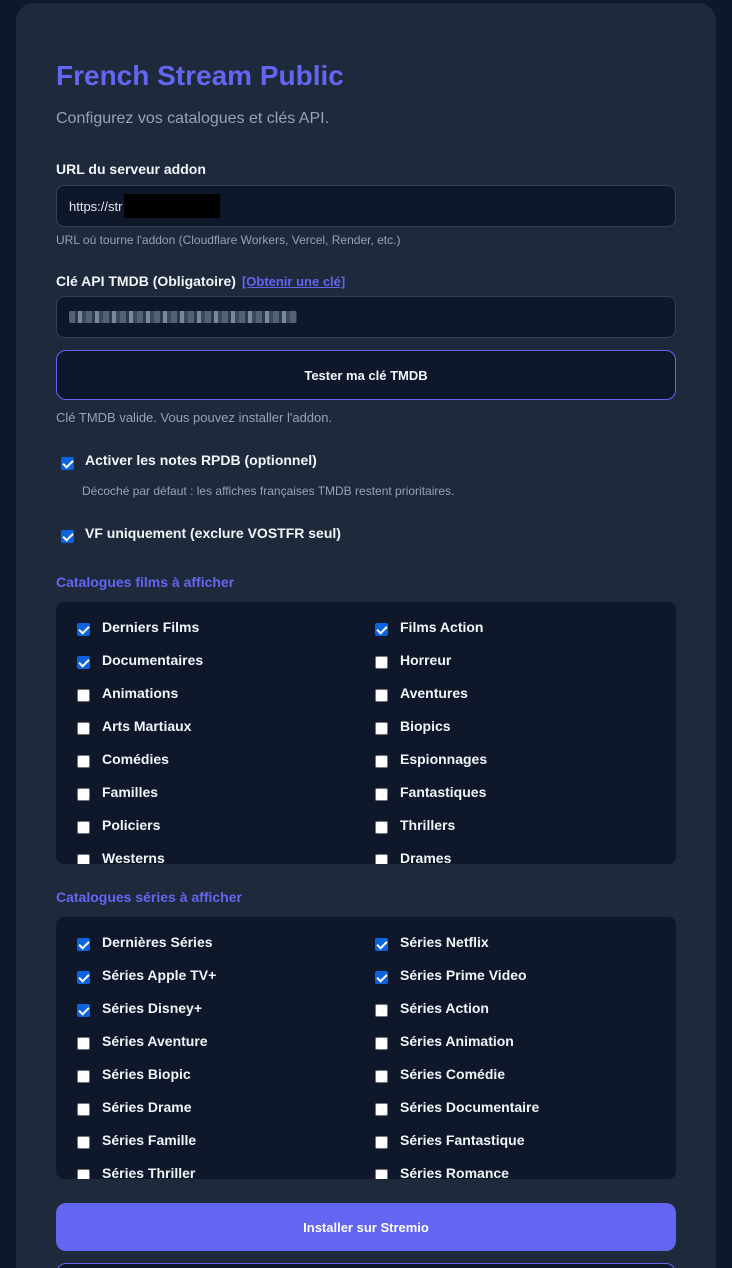 The image size is (732, 1268). What do you see at coordinates (428, 825) in the screenshot?
I see `film-catalog-label: Thrillers` at bounding box center [428, 825].